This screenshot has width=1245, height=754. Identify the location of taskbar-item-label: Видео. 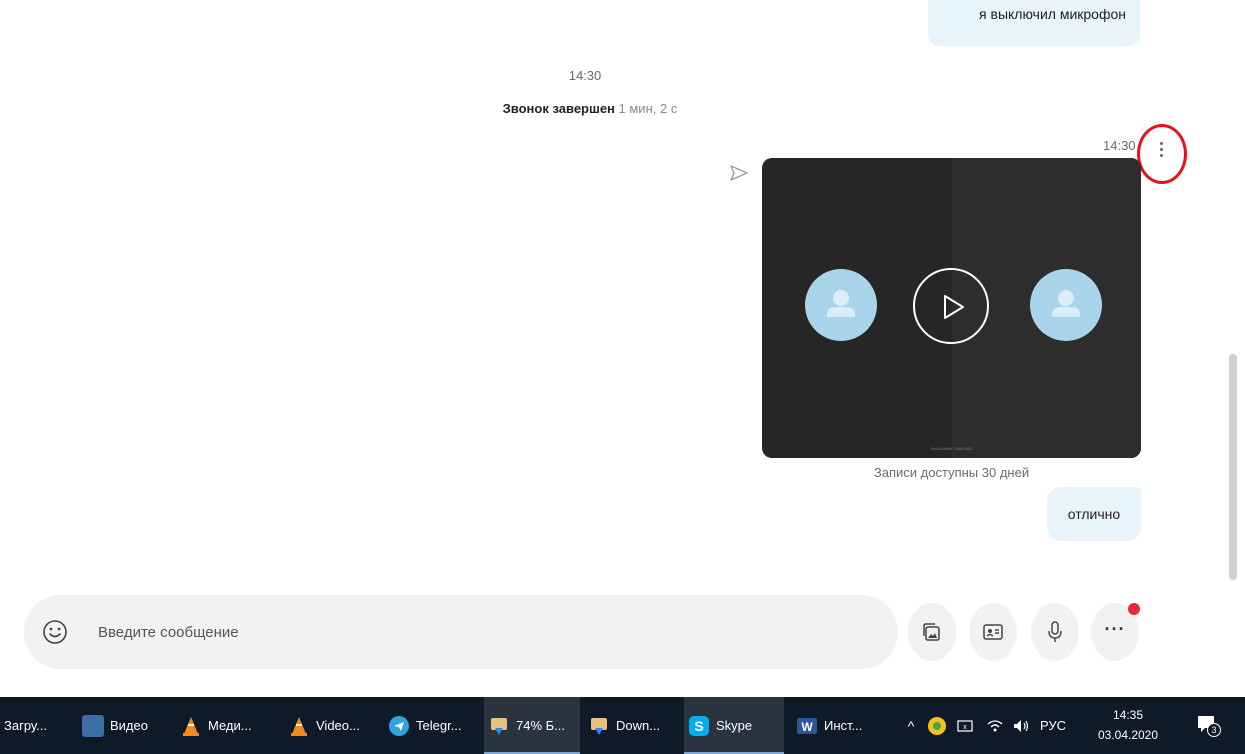
(129, 725).